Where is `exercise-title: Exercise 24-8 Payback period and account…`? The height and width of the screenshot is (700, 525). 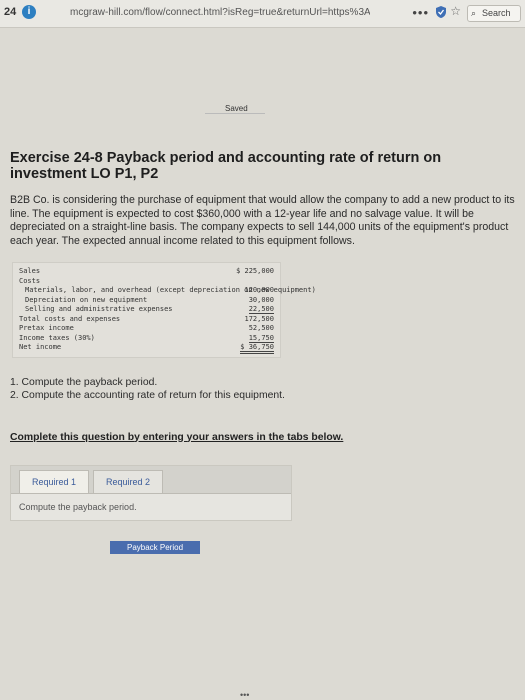
exercise-title: Exercise 24-8 Payback period and account… is located at coordinates (226, 166).